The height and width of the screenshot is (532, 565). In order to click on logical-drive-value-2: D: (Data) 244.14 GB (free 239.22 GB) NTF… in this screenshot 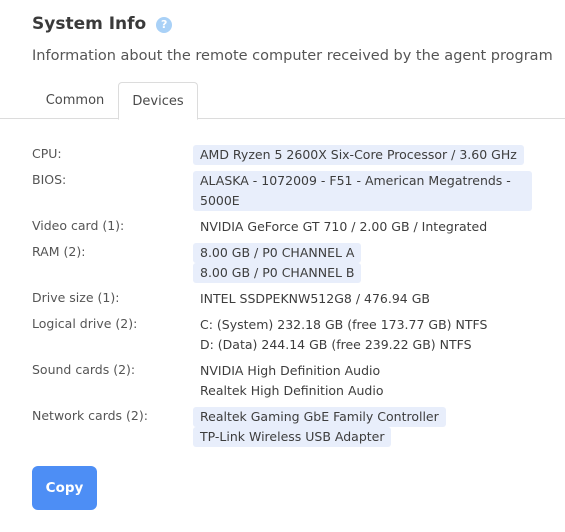, I will do `click(336, 344)`.